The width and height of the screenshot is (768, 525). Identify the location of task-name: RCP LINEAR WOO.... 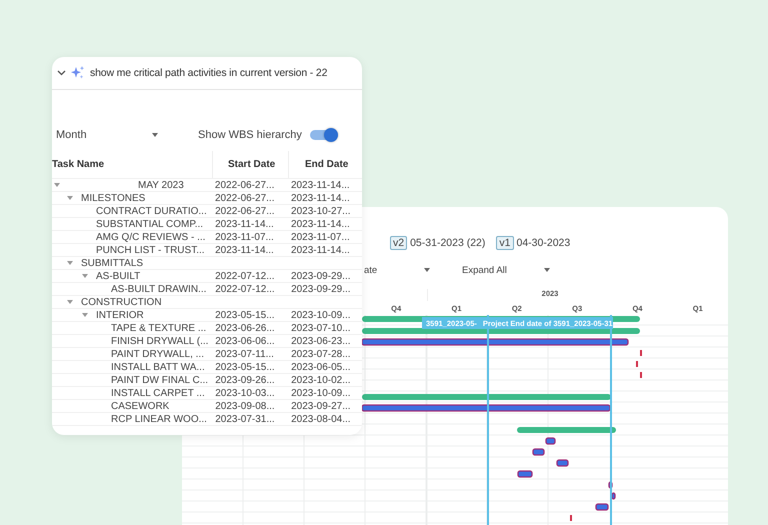
(159, 419).